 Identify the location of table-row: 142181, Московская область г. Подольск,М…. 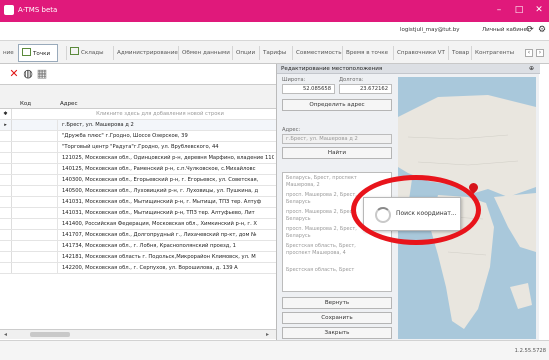
(138, 257).